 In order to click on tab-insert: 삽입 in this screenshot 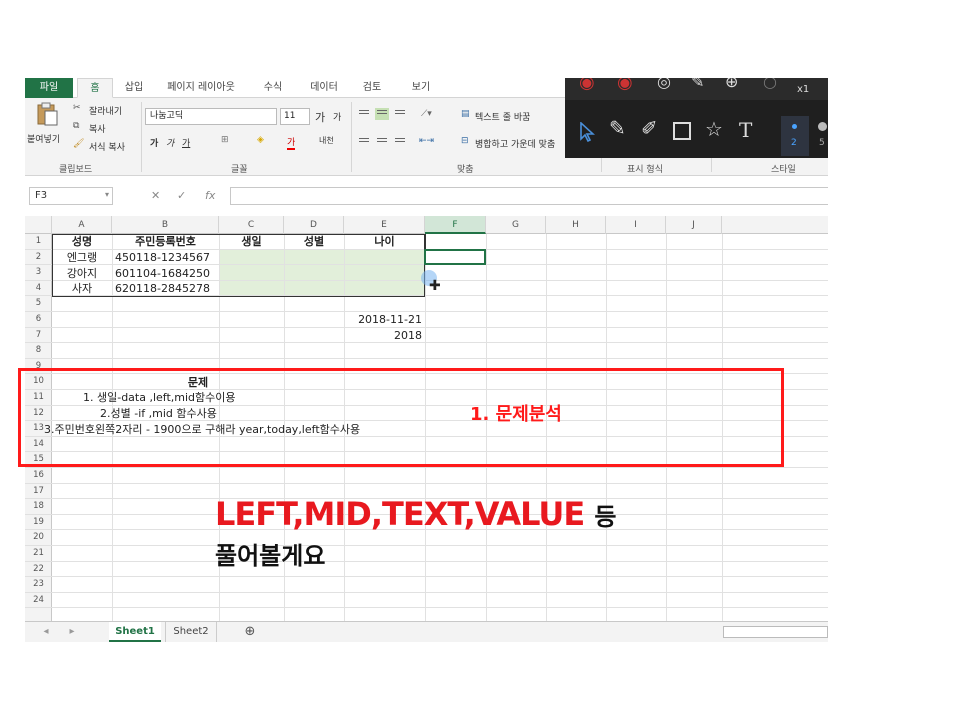, I will do `click(134, 88)`.